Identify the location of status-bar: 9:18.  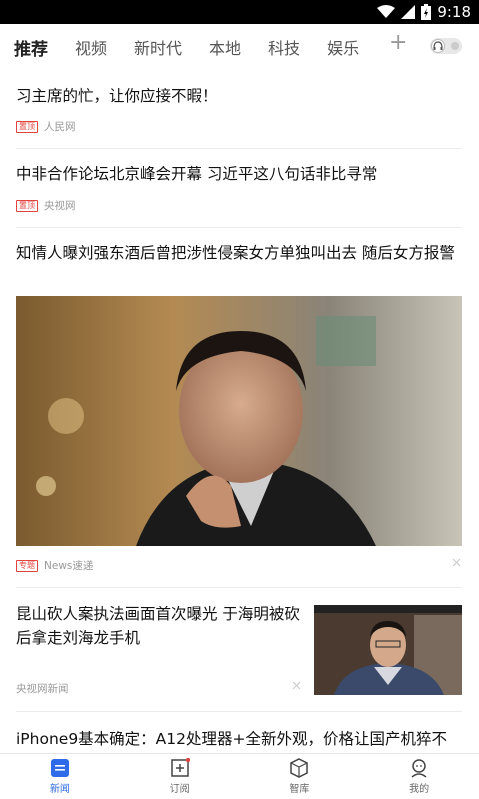
(239, 12).